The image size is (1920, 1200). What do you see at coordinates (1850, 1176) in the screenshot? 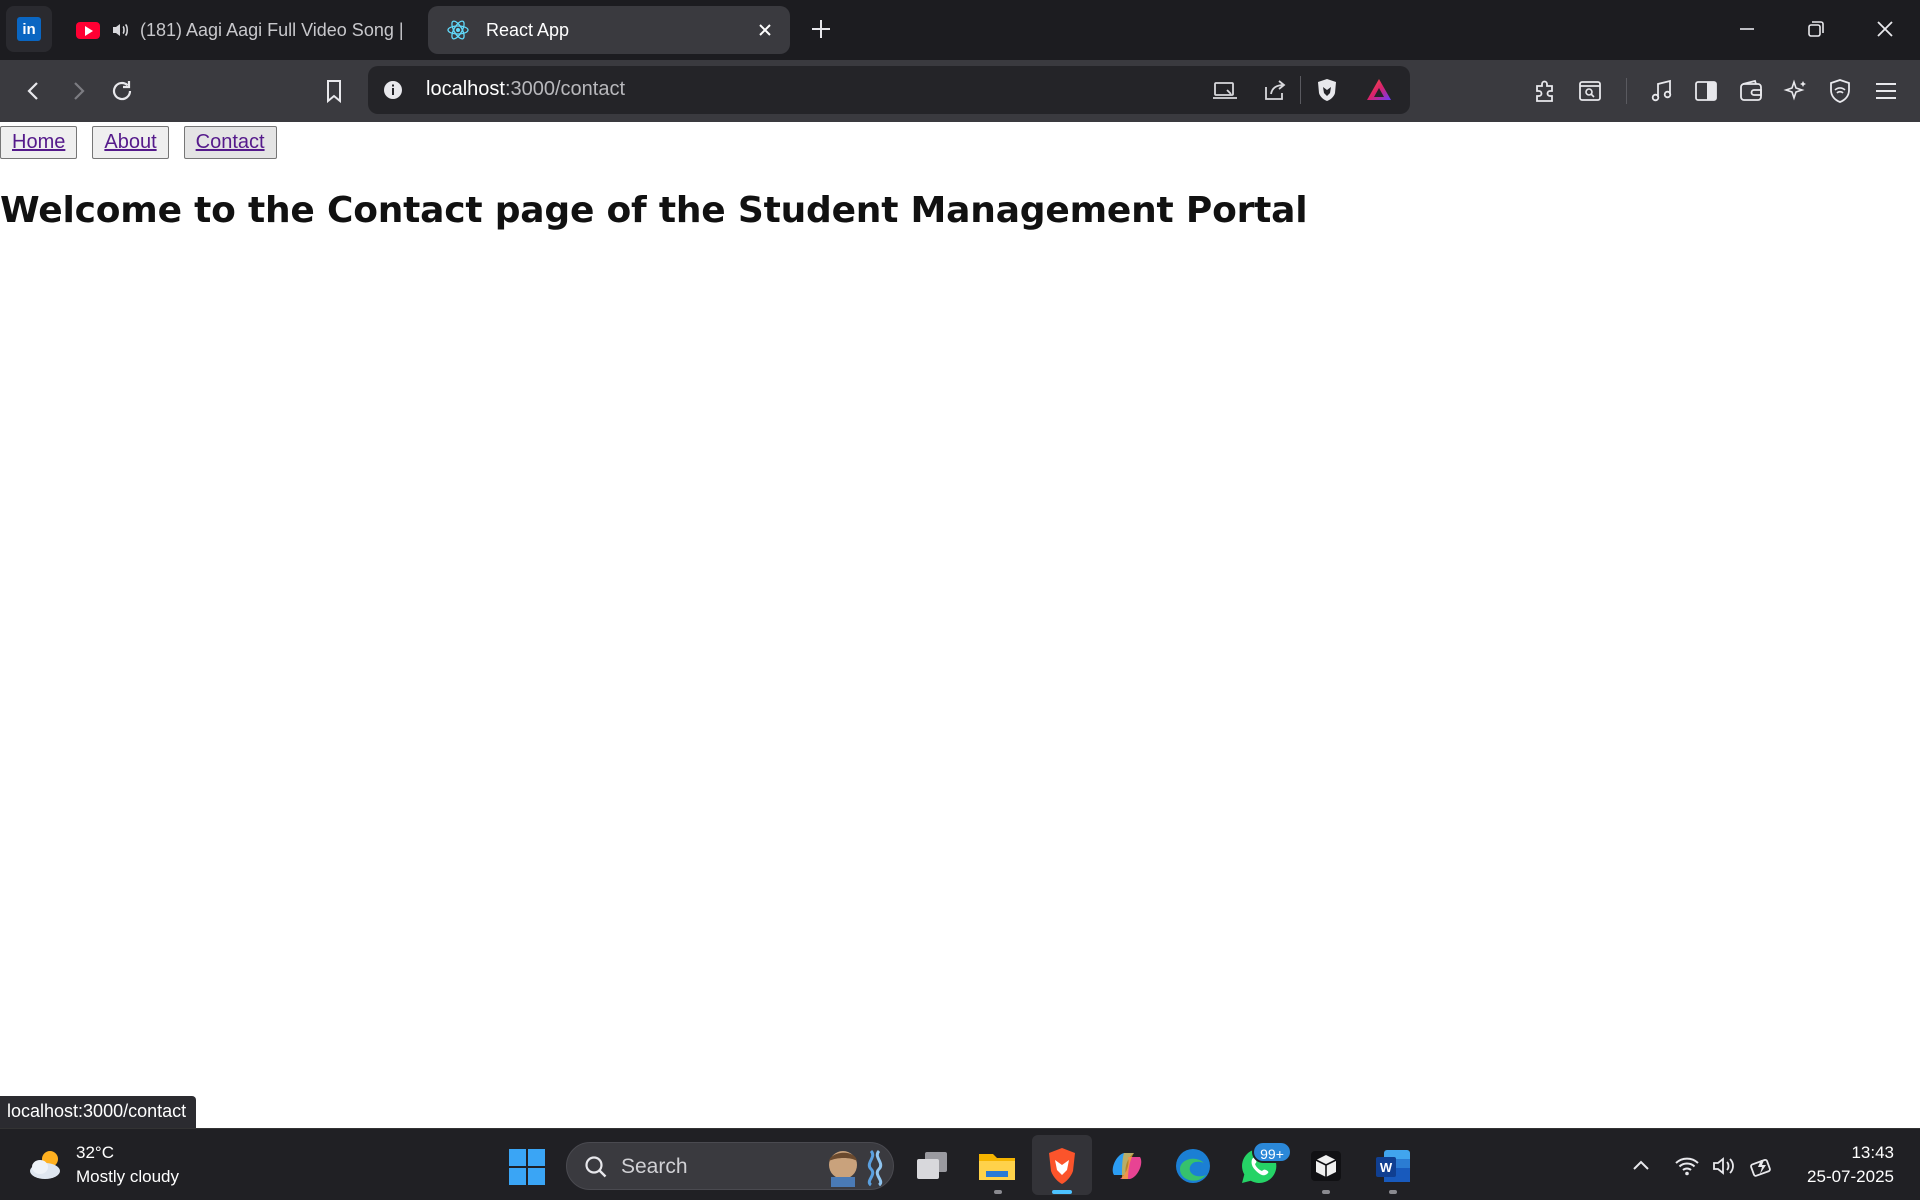
I see `clock-date: 25-07-2025` at bounding box center [1850, 1176].